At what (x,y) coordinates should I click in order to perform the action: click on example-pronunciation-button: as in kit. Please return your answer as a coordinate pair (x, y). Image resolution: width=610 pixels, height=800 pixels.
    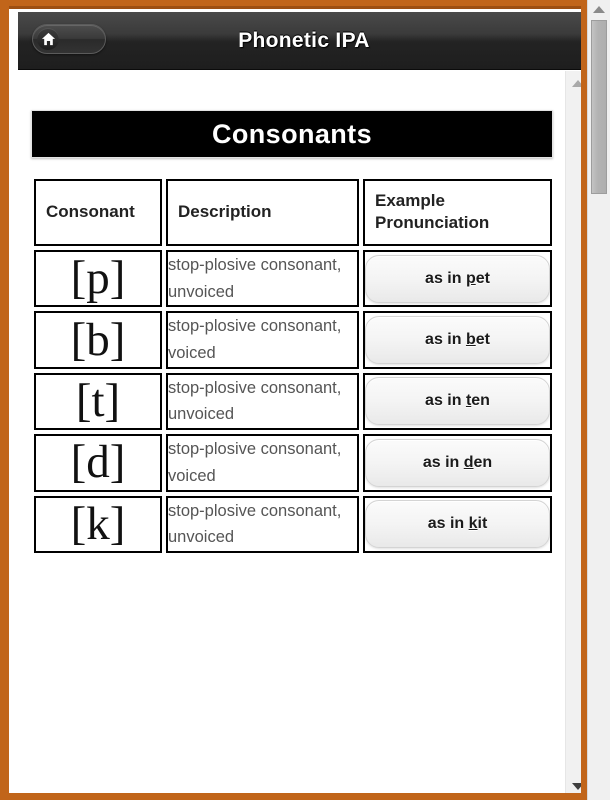
    Looking at the image, I should click on (457, 524).